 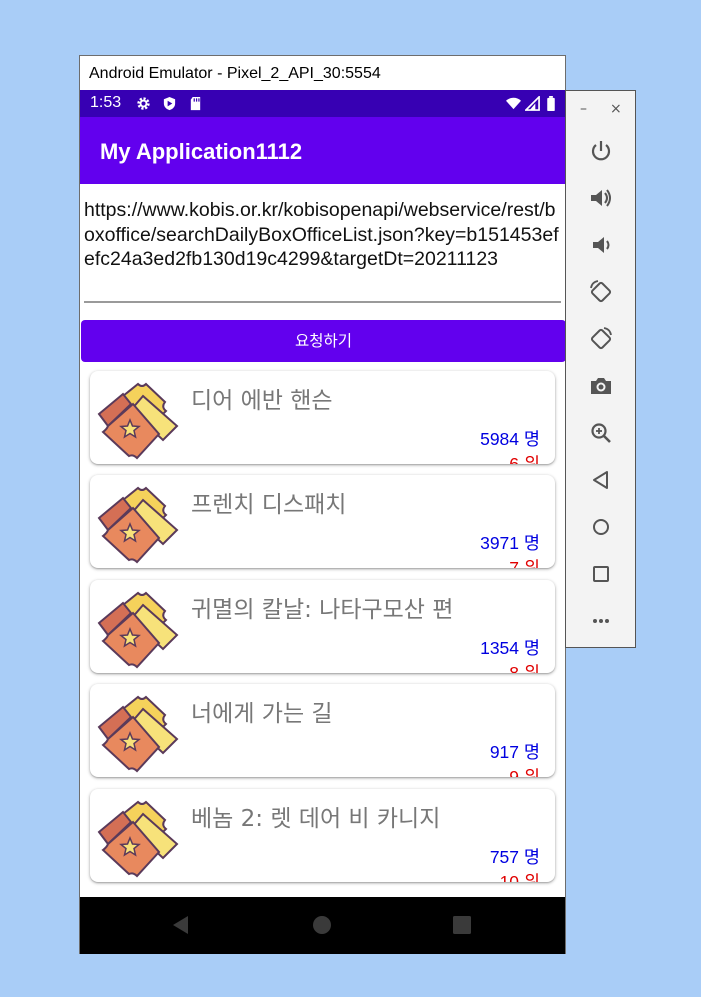 What do you see at coordinates (143, 103) in the screenshot?
I see `settings-icon` at bounding box center [143, 103].